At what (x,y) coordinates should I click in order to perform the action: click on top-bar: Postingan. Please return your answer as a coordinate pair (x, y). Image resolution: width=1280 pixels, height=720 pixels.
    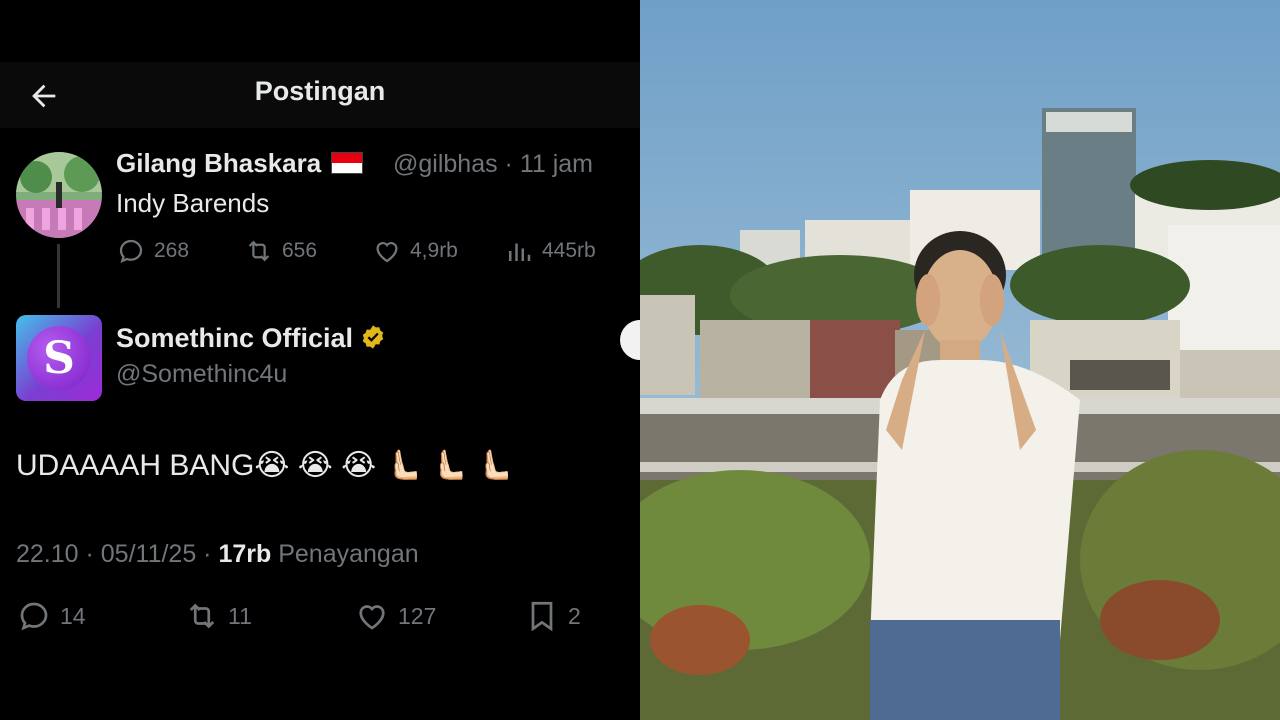
    Looking at the image, I should click on (320, 95).